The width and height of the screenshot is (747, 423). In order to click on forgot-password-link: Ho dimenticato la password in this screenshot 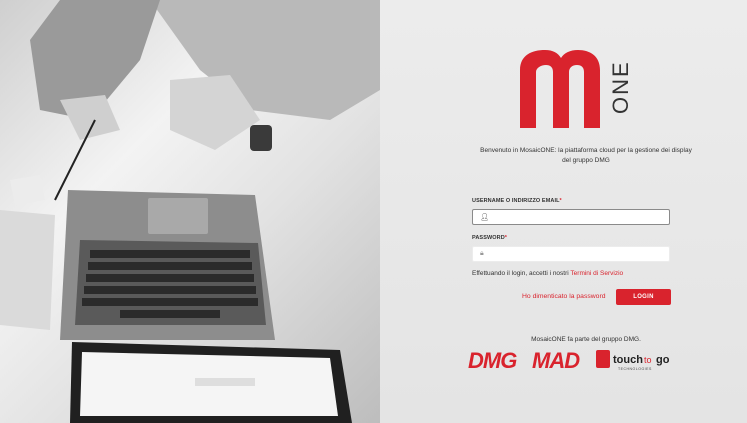, I will do `click(564, 296)`.